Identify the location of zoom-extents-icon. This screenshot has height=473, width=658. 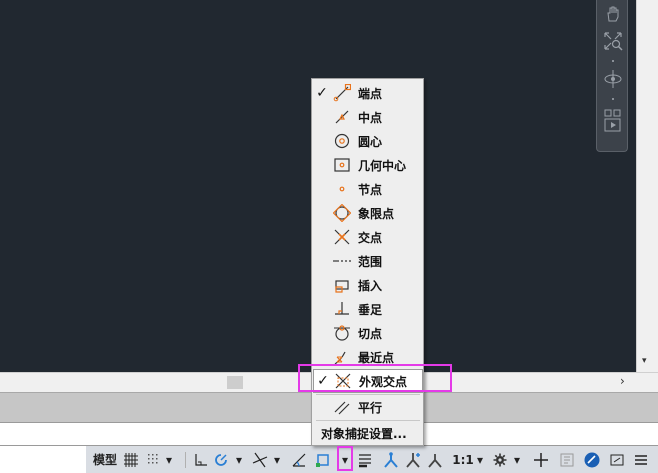
(613, 41).